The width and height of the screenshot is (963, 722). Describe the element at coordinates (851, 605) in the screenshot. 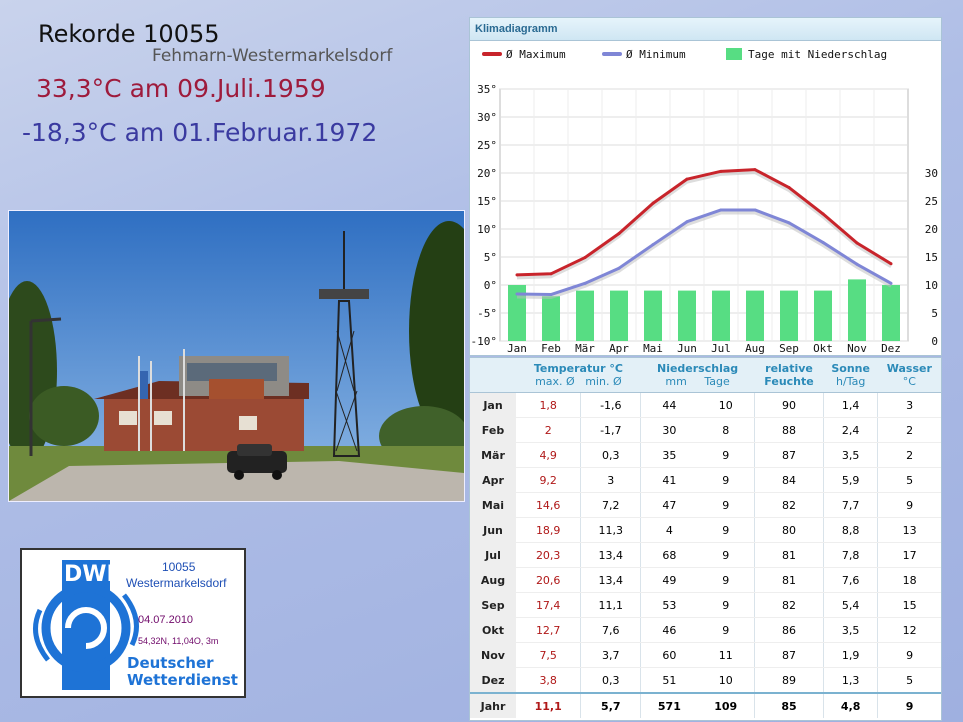

I see `sun-cell: 5,4` at that location.